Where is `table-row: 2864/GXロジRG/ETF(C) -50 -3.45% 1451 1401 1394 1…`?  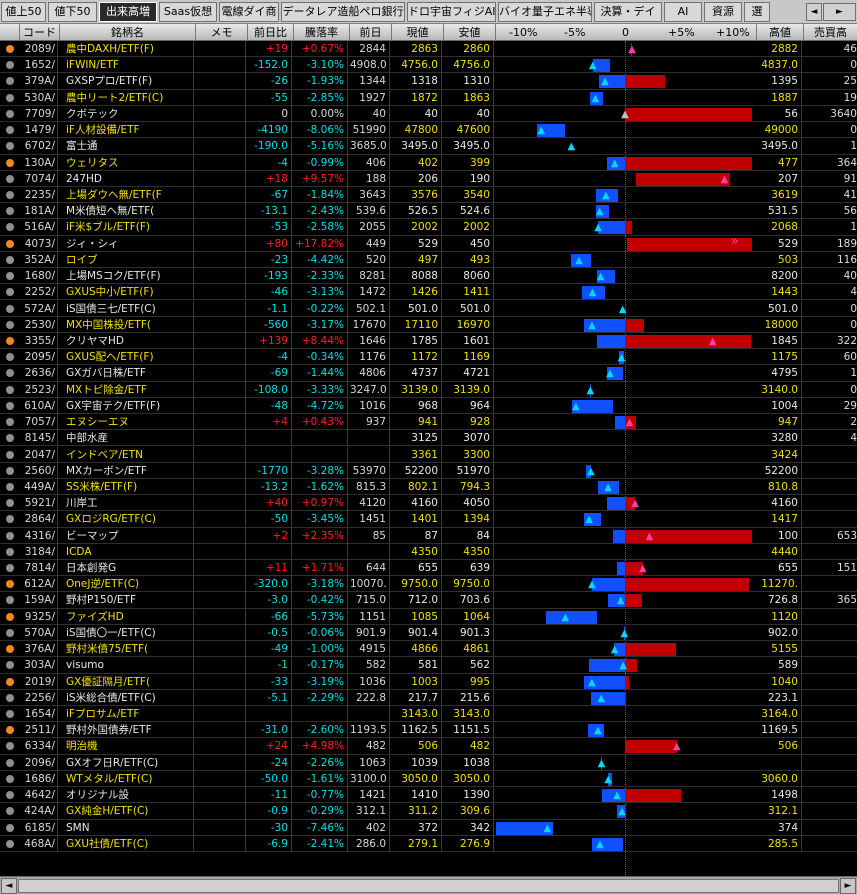
table-row: 2864/GXロジRG/ETF(C) -50 -3.45% 1451 1401 1394 1… is located at coordinates (428, 519).